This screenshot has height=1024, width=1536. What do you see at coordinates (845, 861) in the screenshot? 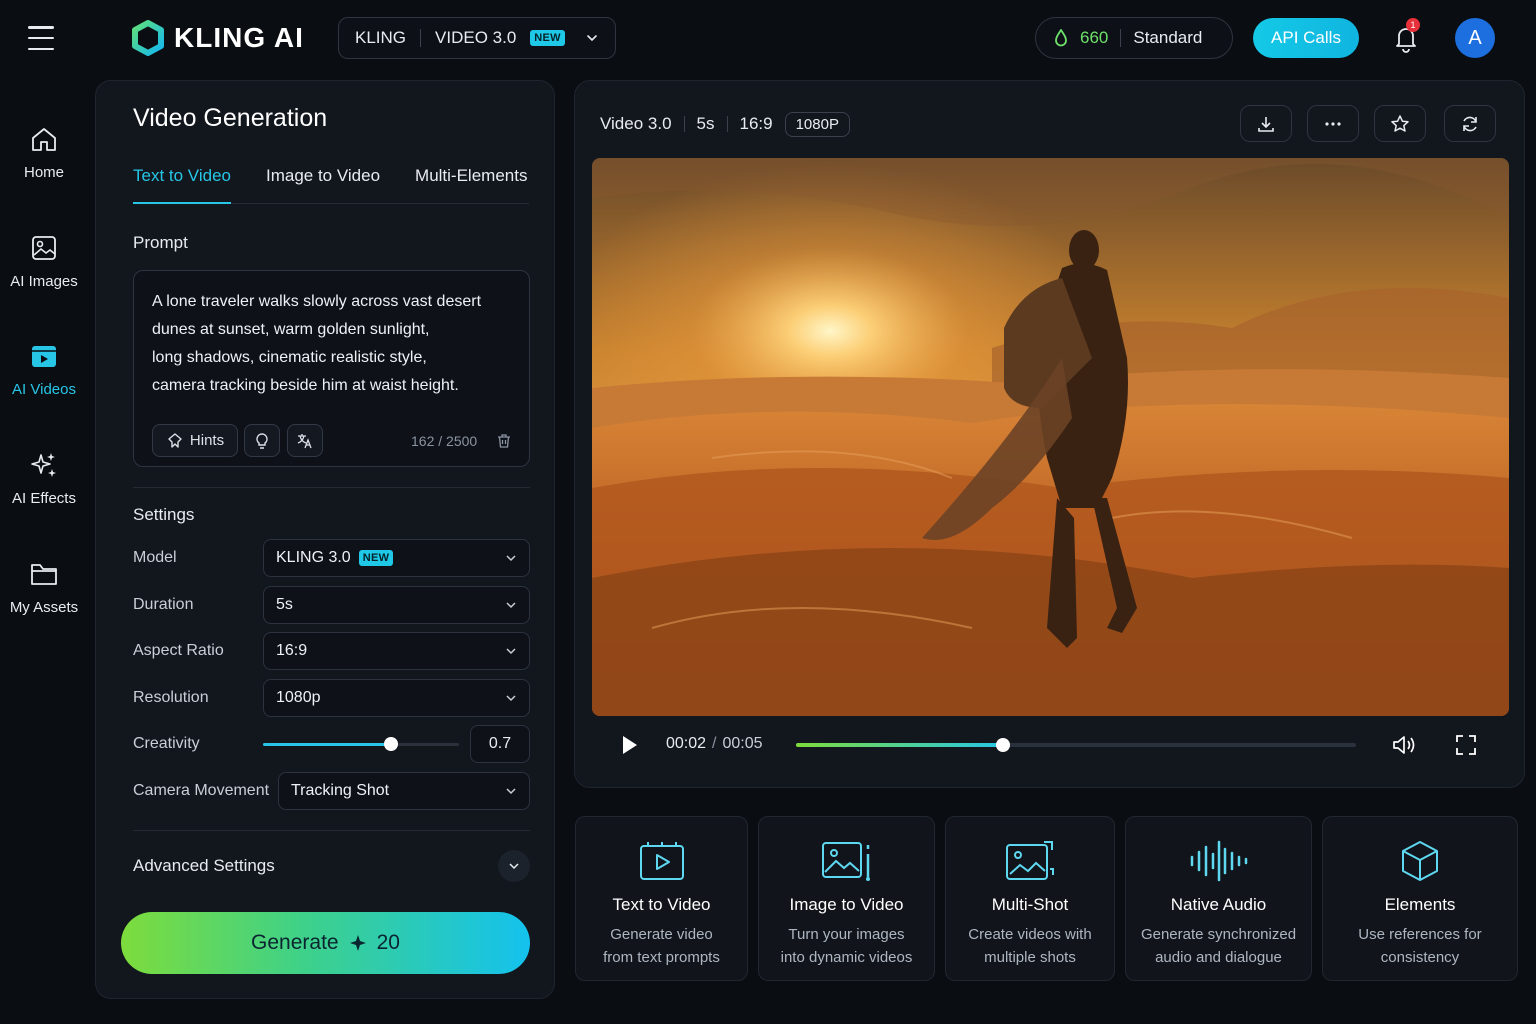
I see `image-to-video-icon` at bounding box center [845, 861].